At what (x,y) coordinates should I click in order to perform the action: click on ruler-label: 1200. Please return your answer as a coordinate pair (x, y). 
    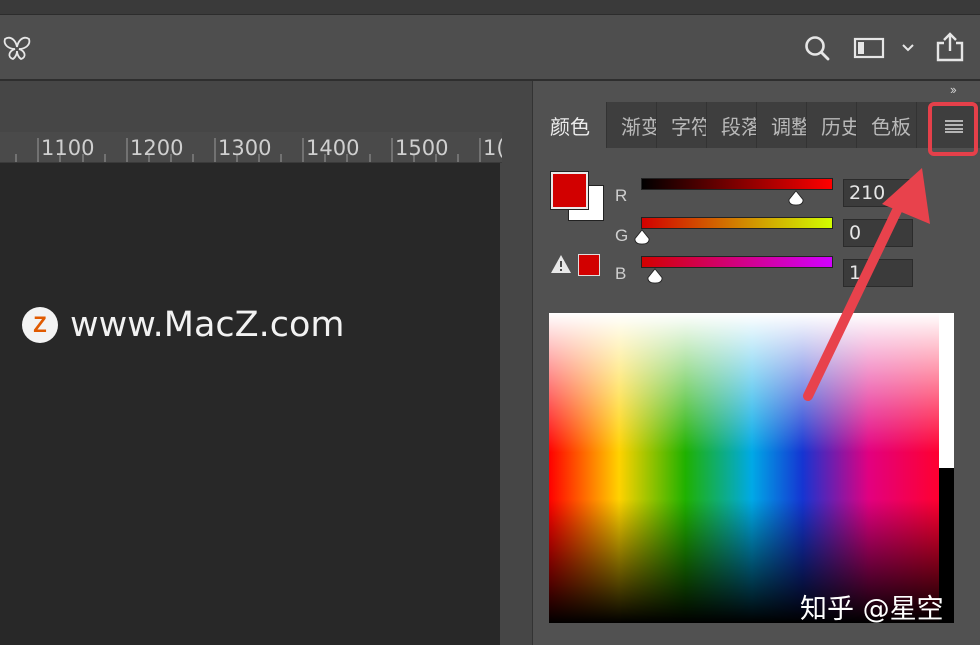
    Looking at the image, I should click on (157, 148).